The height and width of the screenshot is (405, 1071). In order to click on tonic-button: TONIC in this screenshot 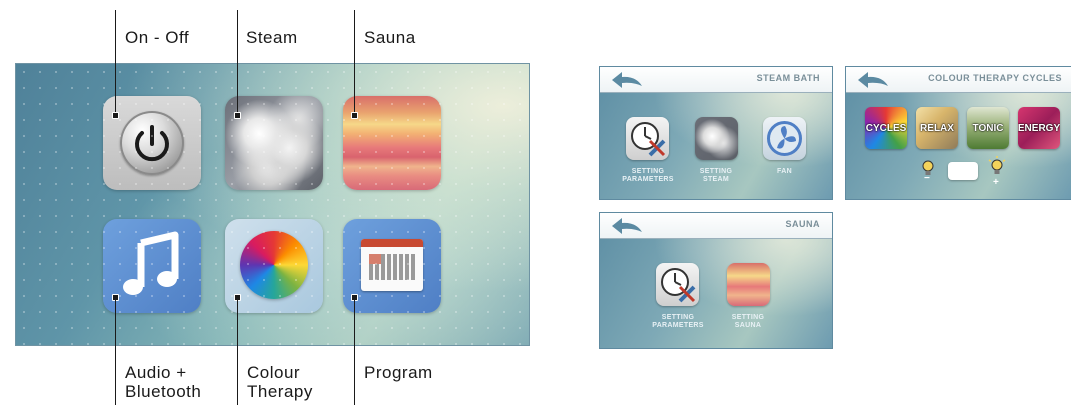, I will do `click(988, 128)`.